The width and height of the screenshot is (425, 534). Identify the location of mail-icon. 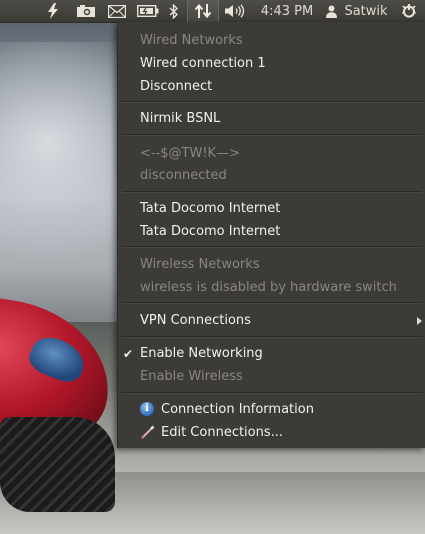
(117, 11).